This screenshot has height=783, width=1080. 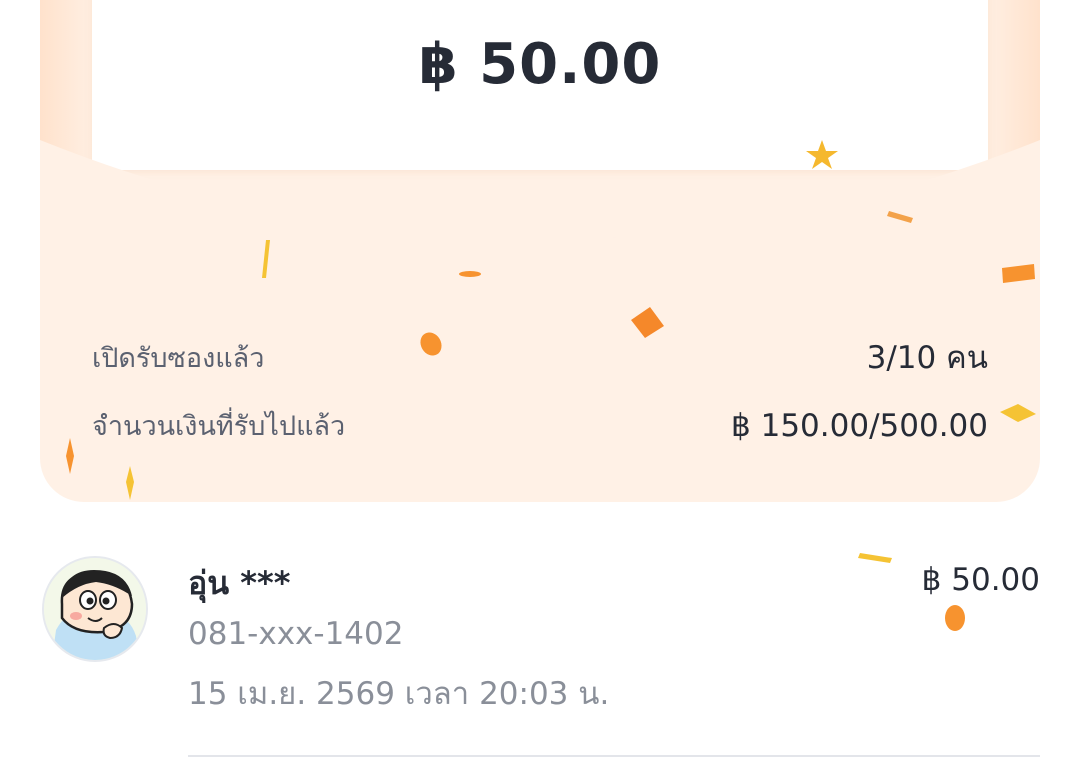 I want to click on cartoon-boy-avatar-icon, so click(x=95, y=609).